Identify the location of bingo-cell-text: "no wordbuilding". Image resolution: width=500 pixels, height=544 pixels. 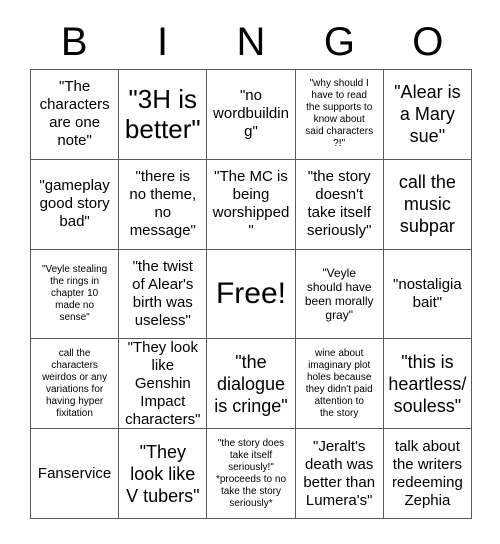
(251, 114).